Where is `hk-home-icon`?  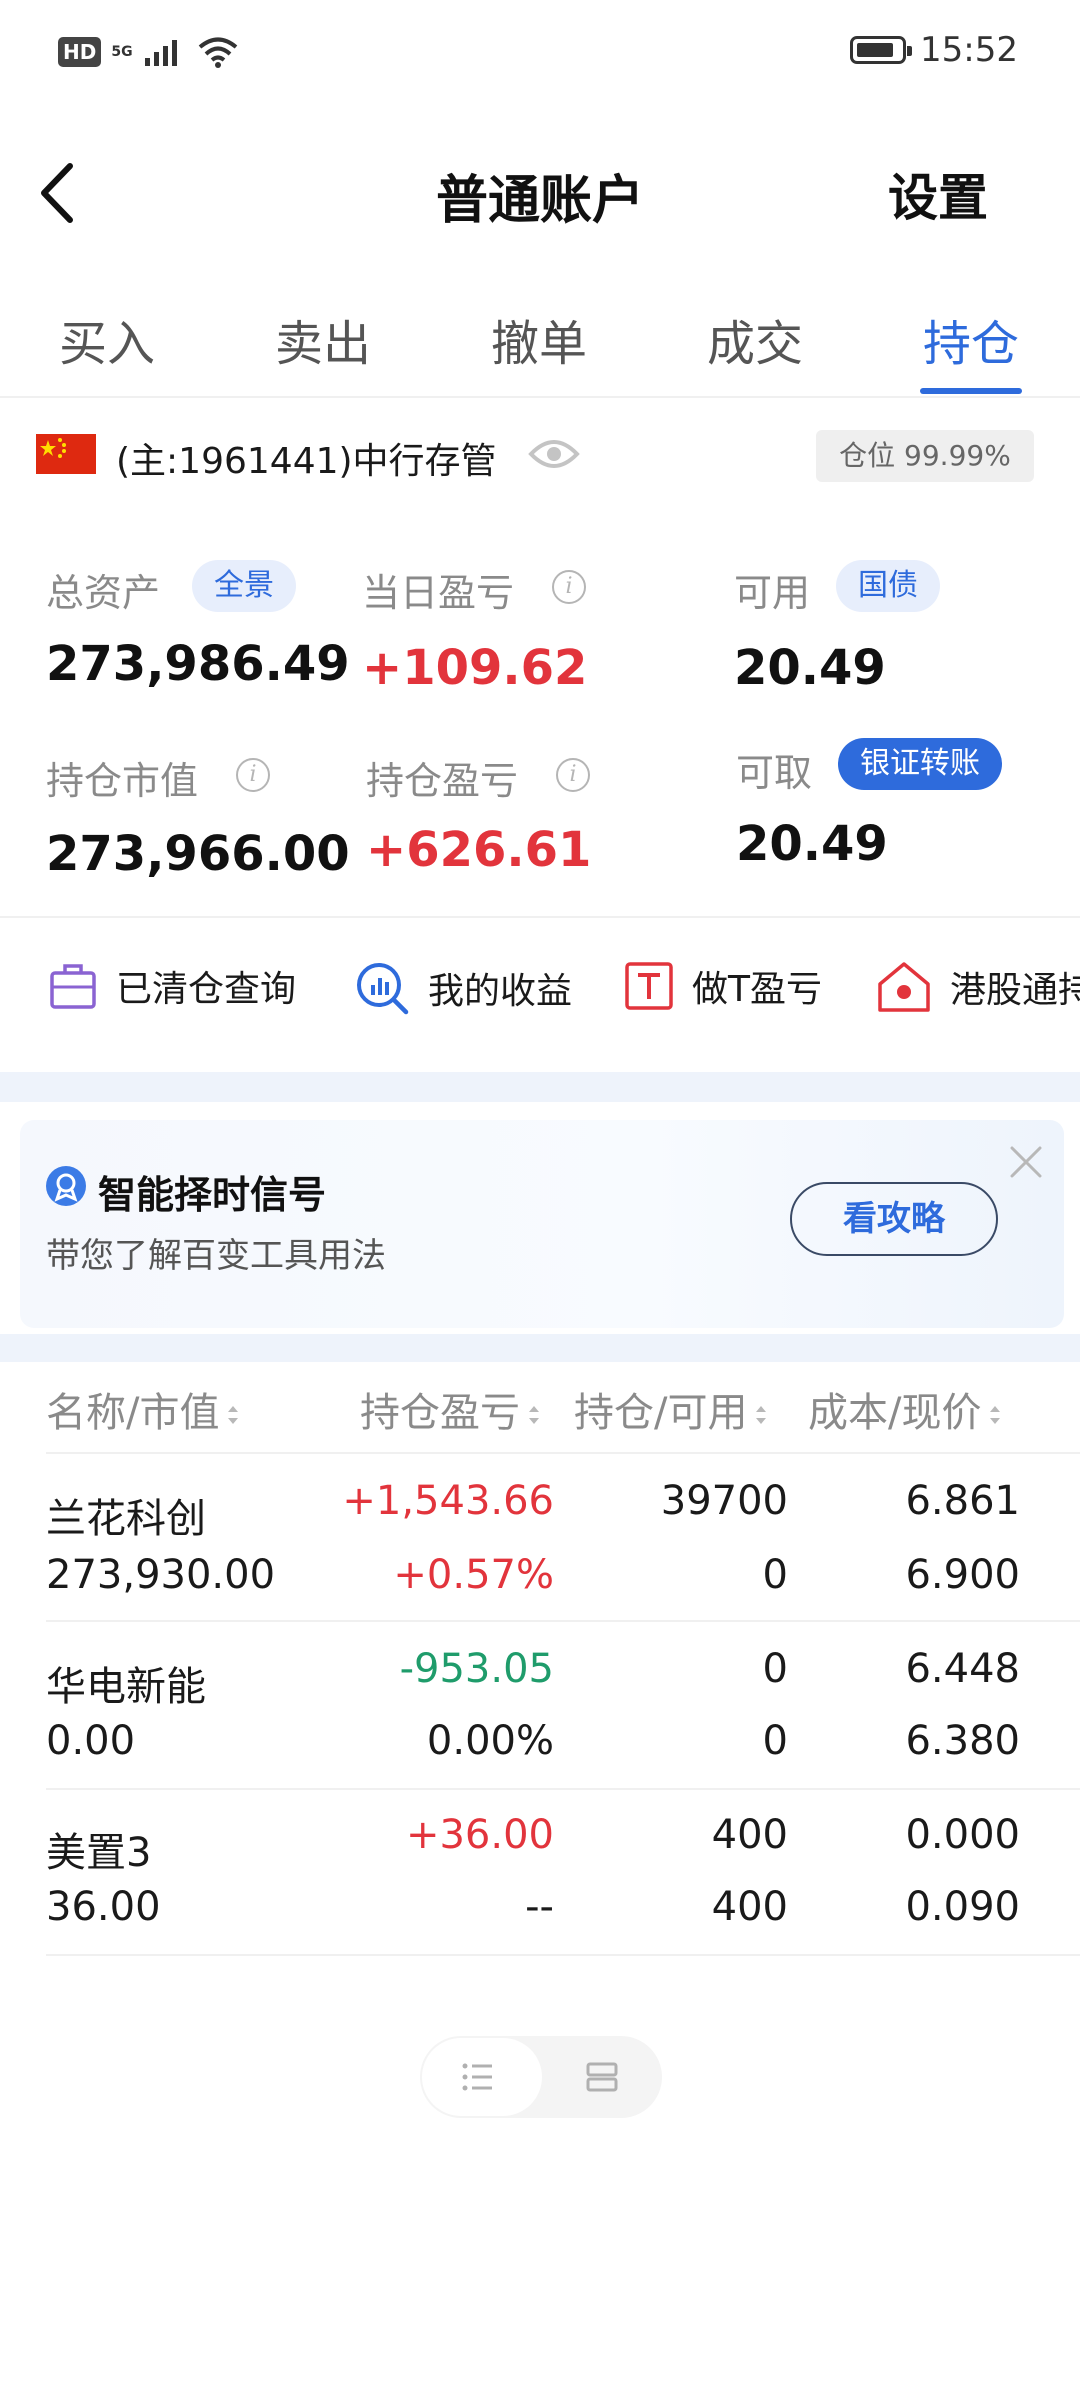 hk-home-icon is located at coordinates (904, 987).